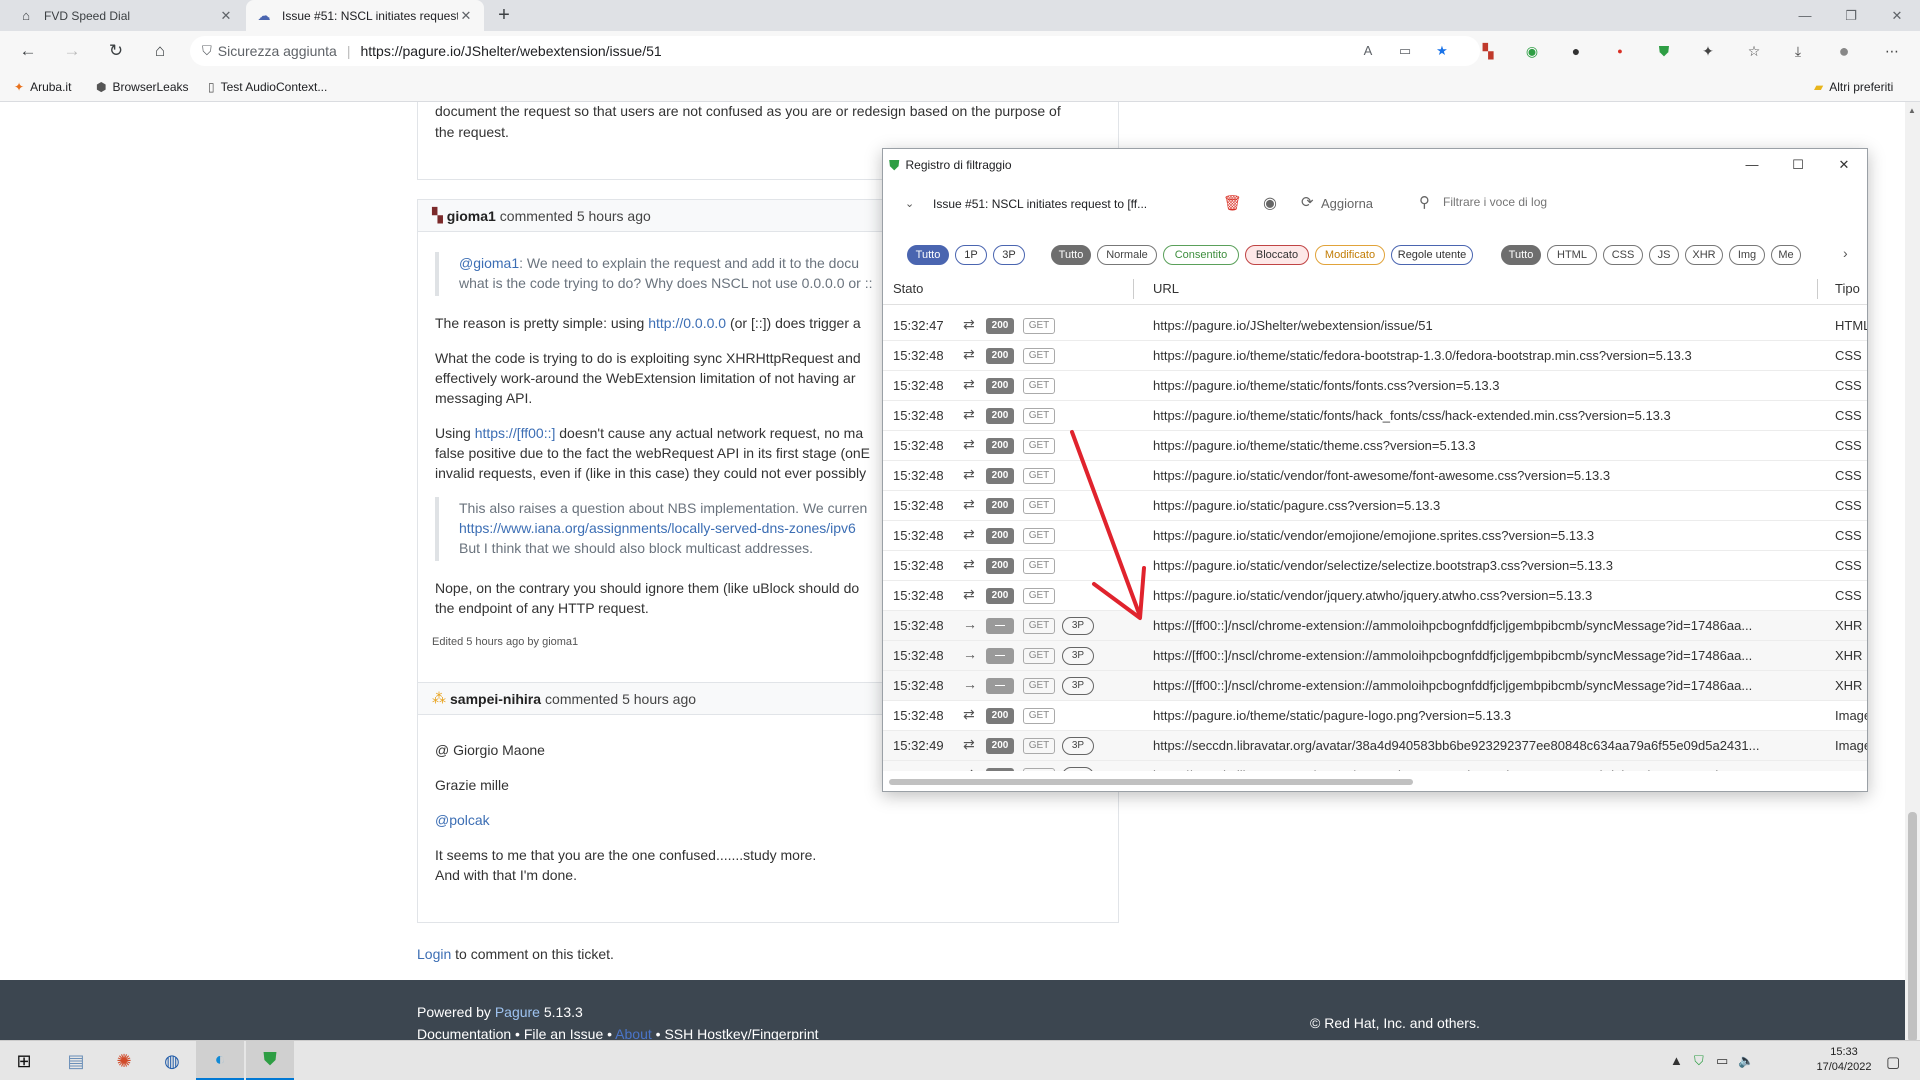 The height and width of the screenshot is (1080, 1920). What do you see at coordinates (1071, 255) in the screenshot?
I see `chip-action-all: Tutto` at bounding box center [1071, 255].